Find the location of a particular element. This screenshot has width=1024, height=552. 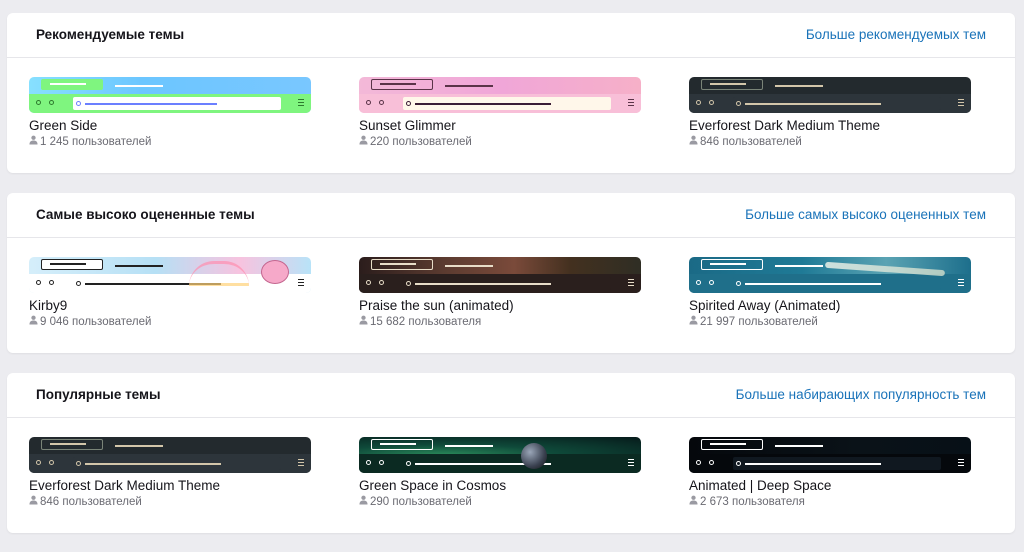

theme-user-count: 846 пользователей is located at coordinates (830, 141).